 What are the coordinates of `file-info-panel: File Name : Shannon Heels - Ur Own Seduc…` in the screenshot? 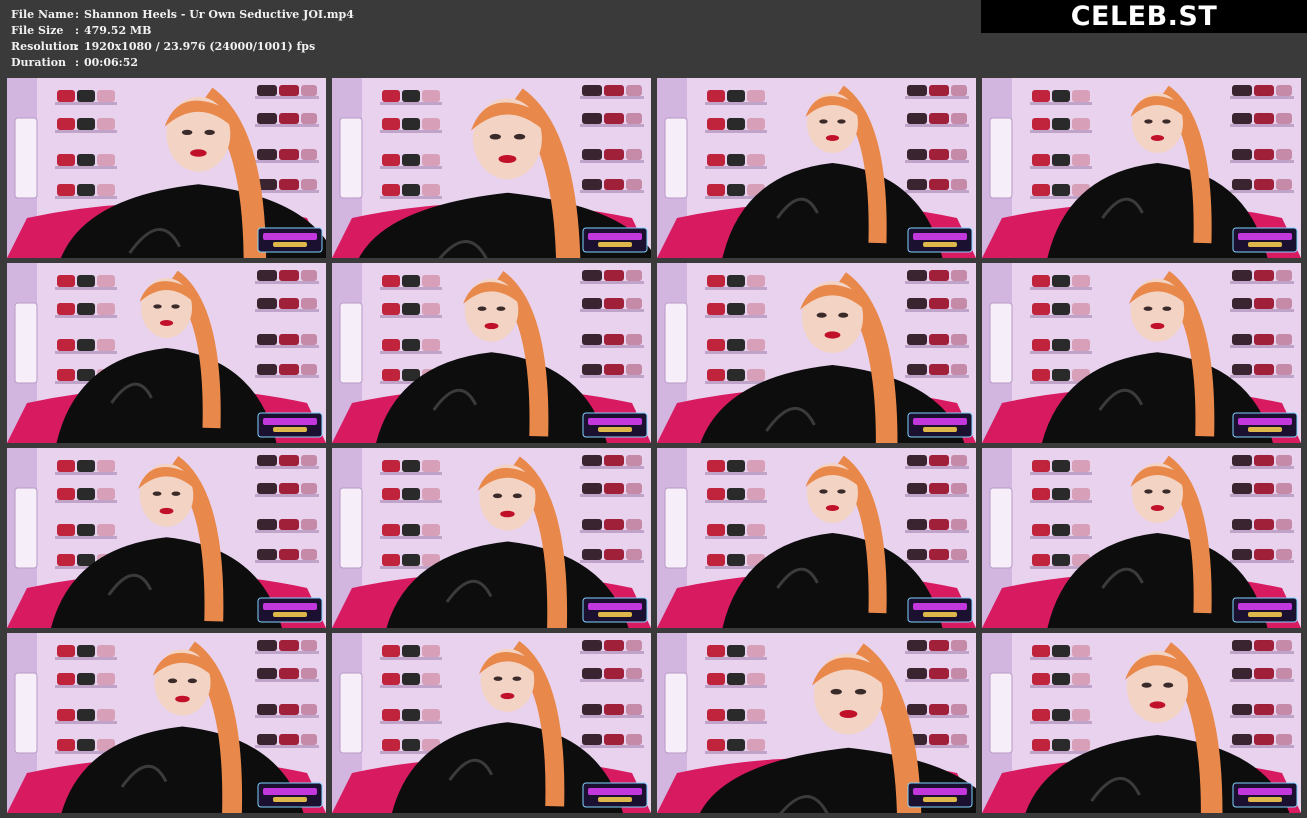 It's located at (182, 39).